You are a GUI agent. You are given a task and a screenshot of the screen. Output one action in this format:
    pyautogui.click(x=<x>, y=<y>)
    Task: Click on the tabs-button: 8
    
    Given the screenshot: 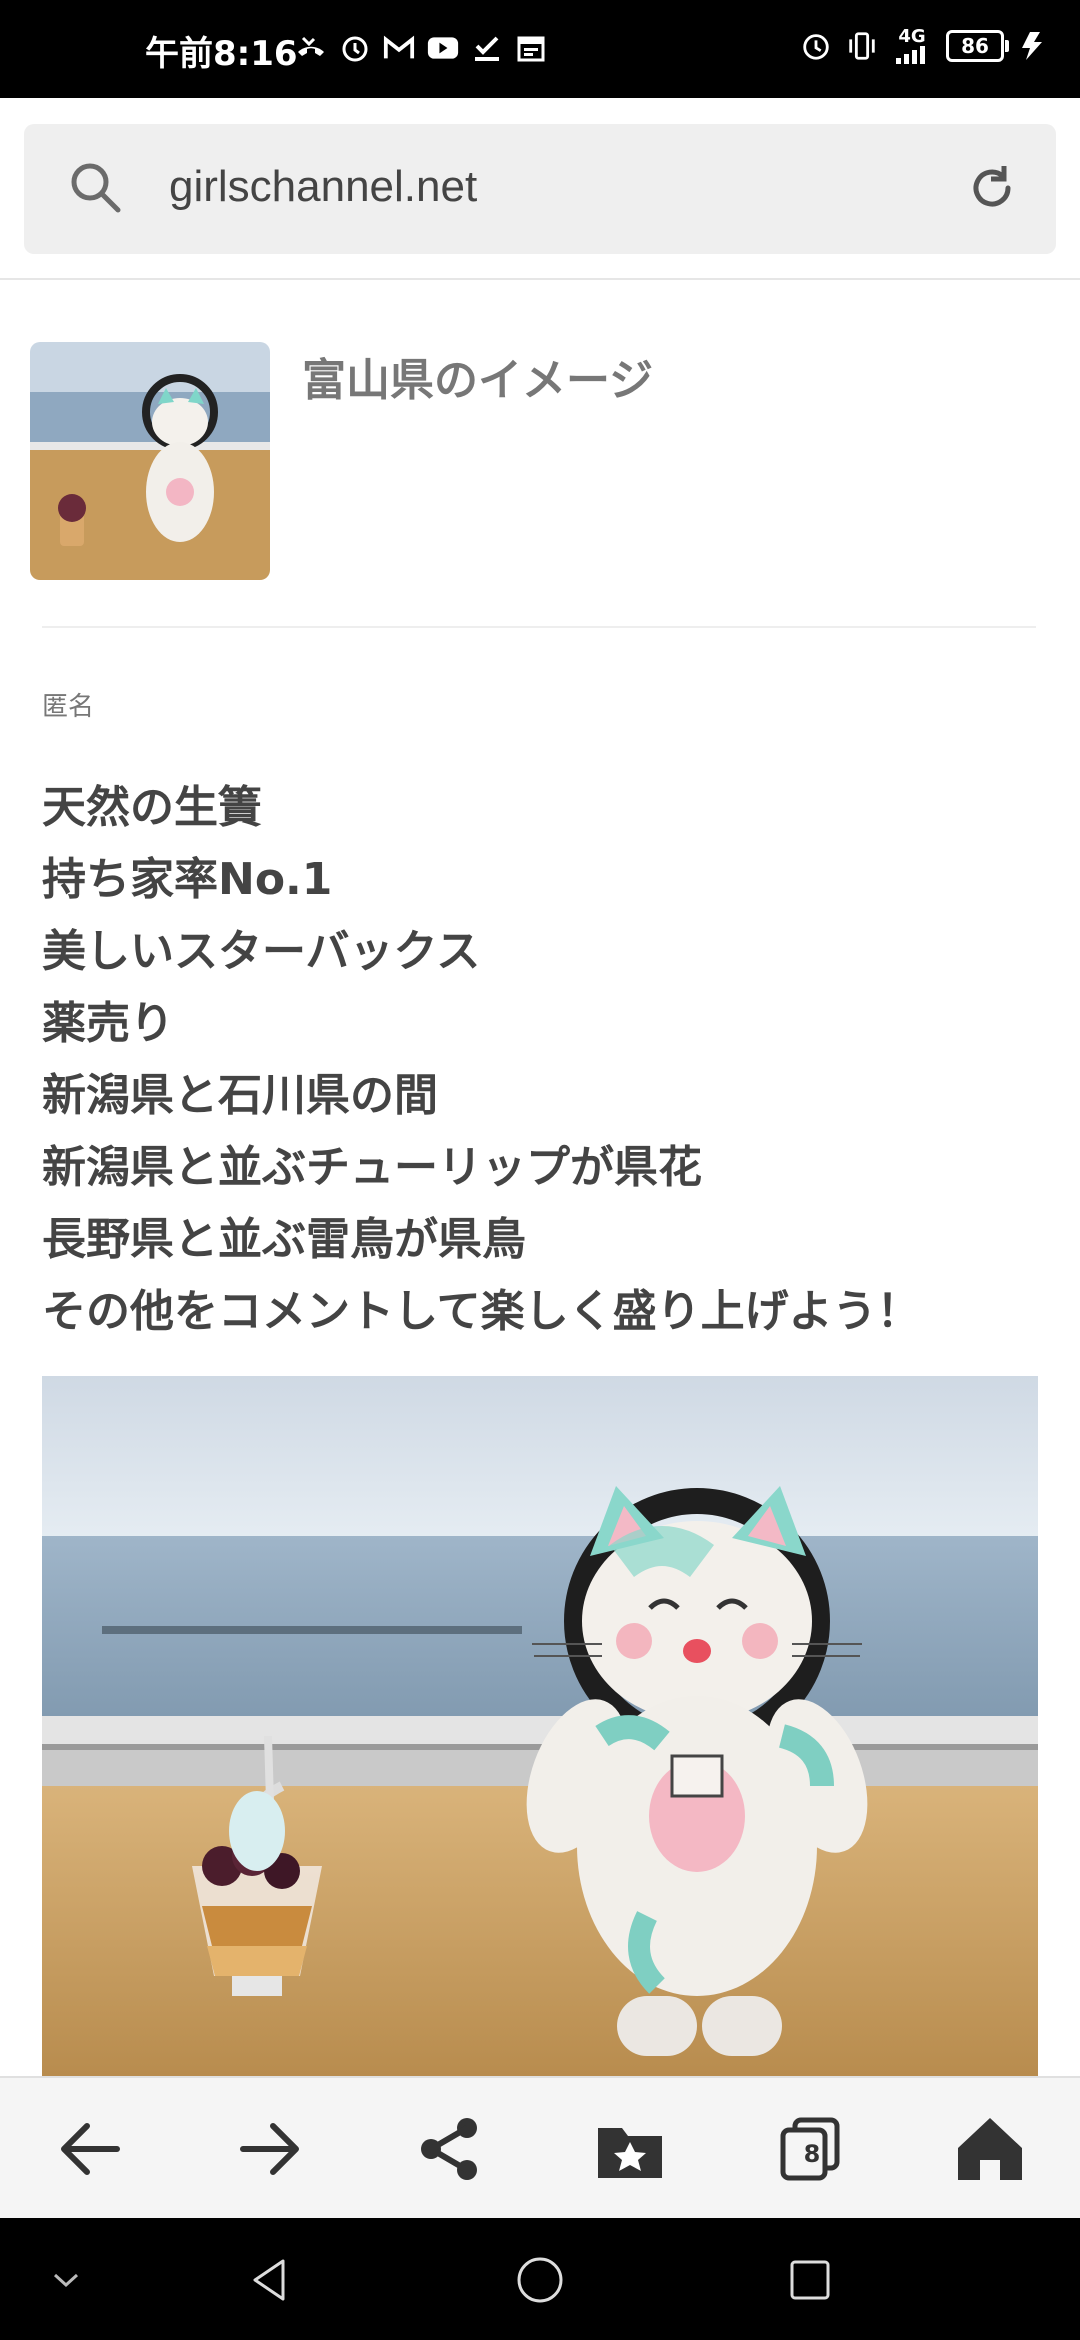 What is the action you would take?
    pyautogui.click(x=810, y=2149)
    